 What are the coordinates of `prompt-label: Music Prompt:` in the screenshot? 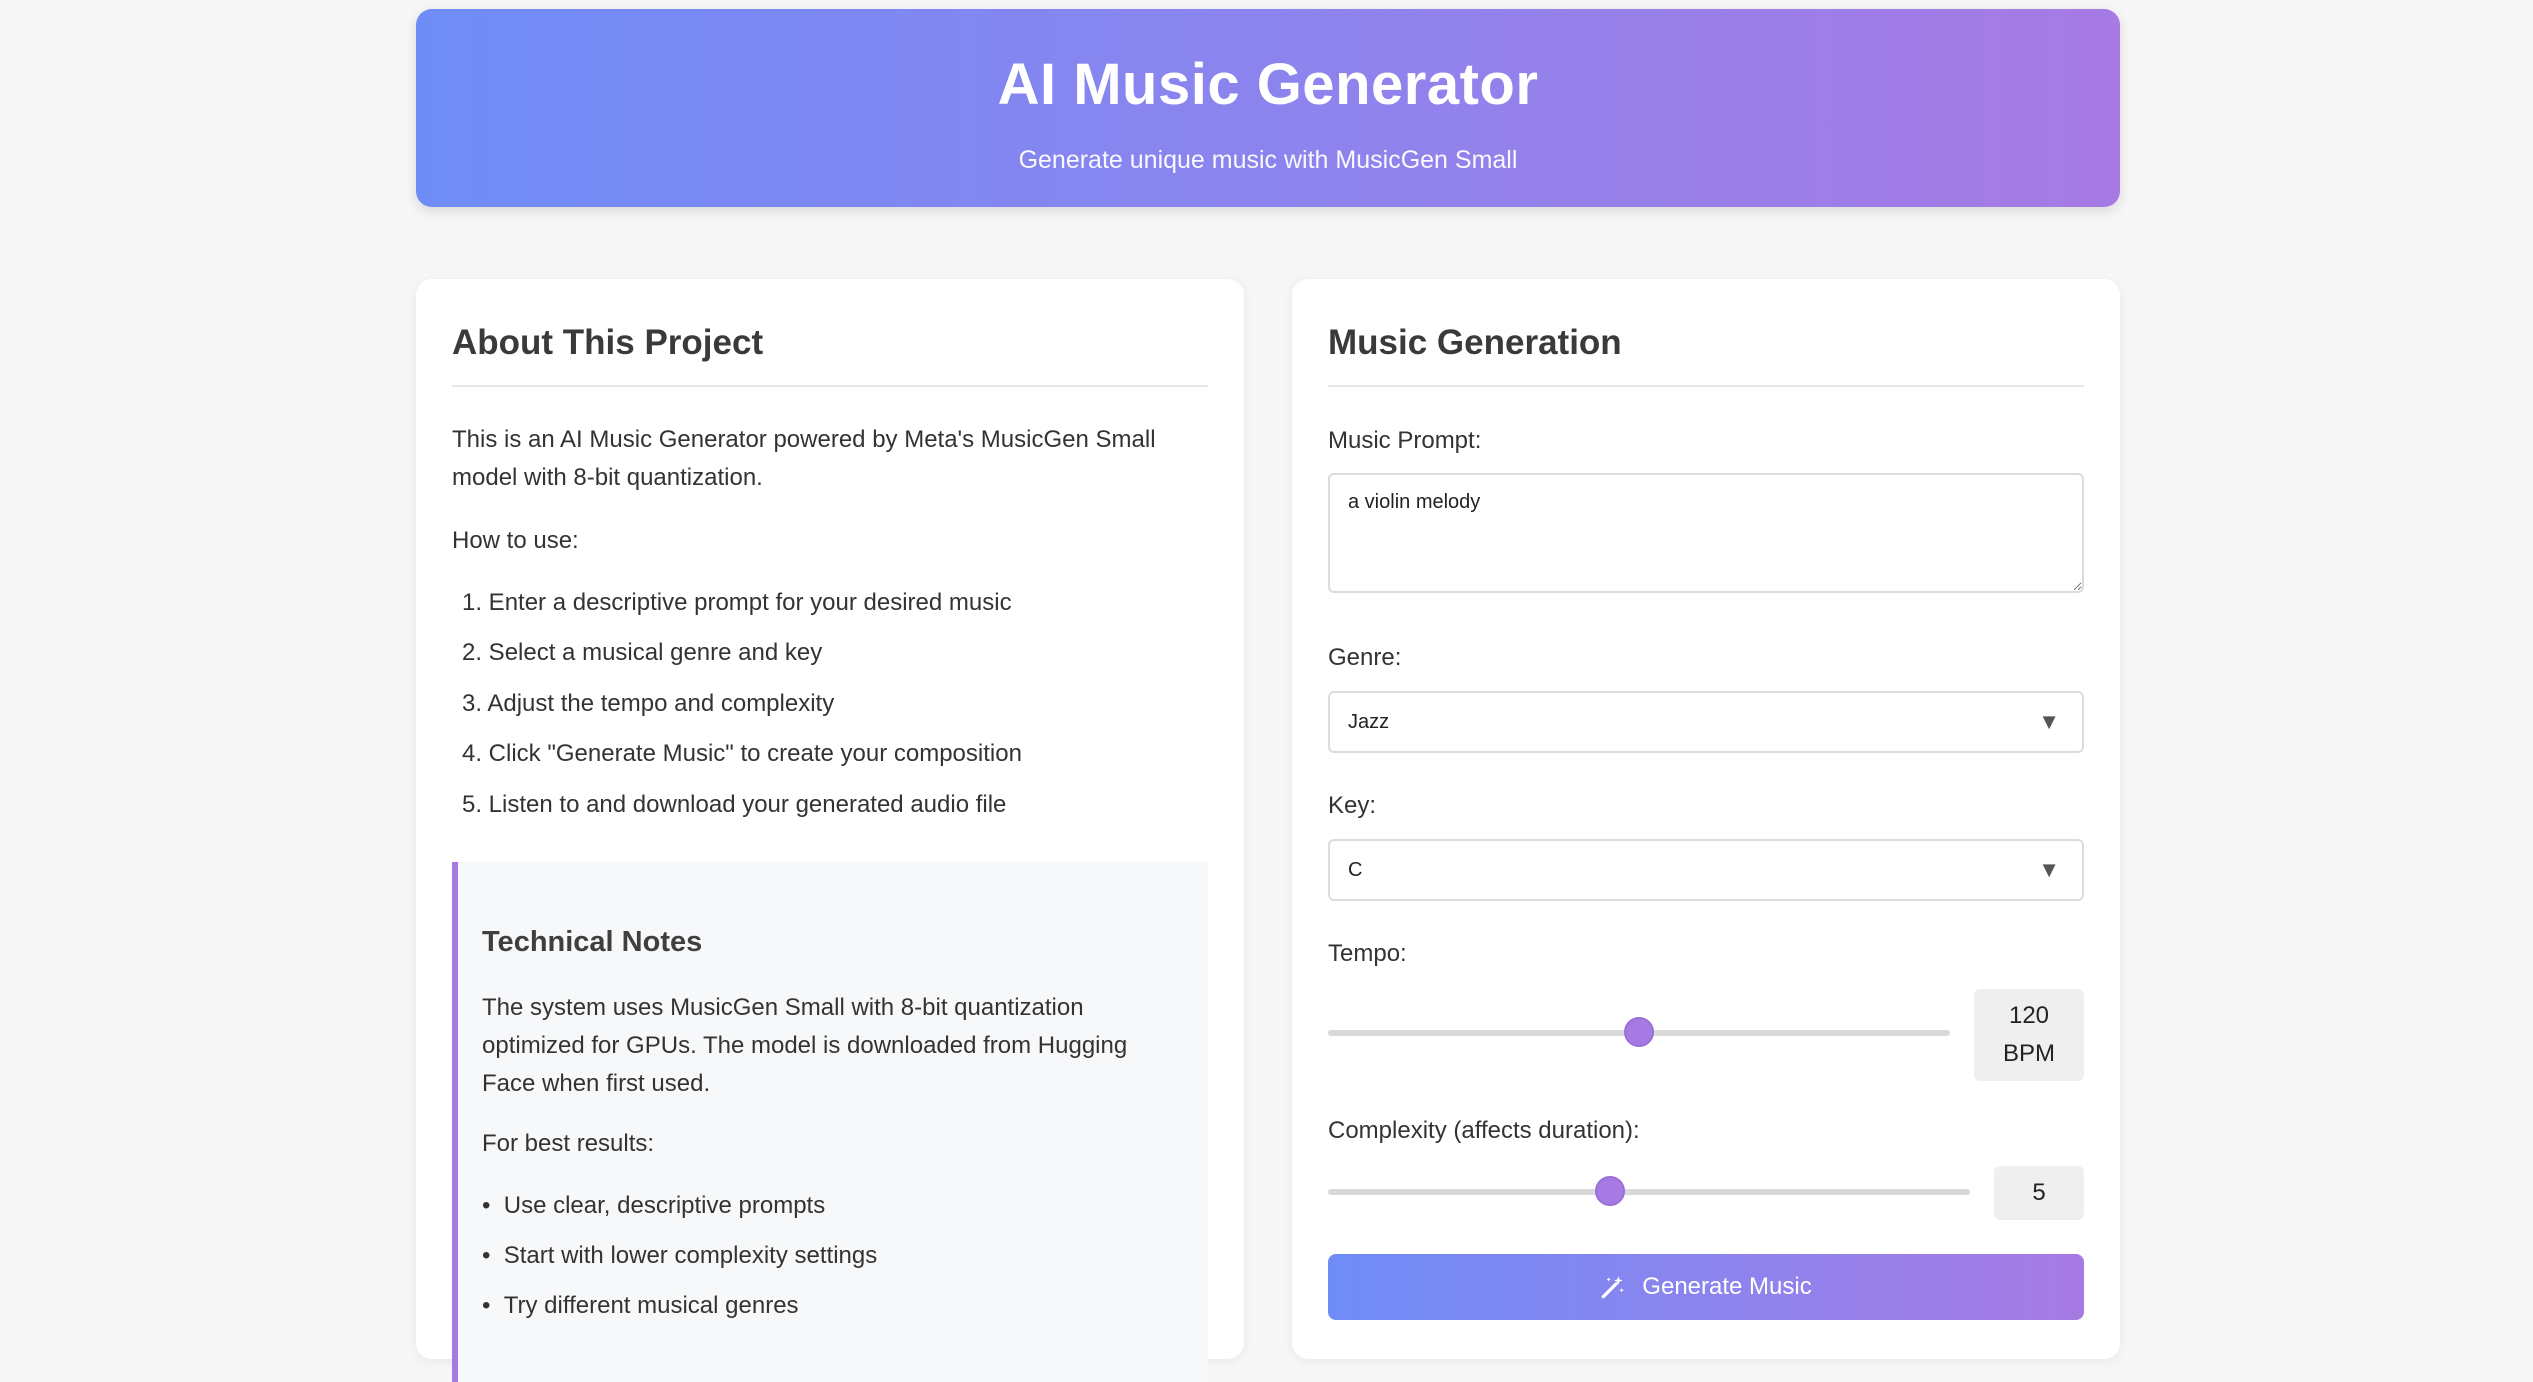 It's located at (1405, 440).